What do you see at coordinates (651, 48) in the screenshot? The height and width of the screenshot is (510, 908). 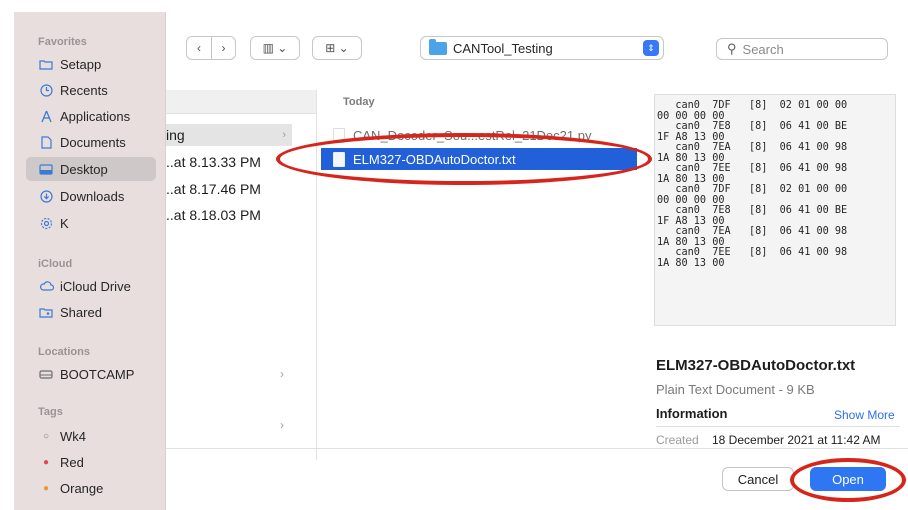 I see `chevron-updown-icon: ⇕` at bounding box center [651, 48].